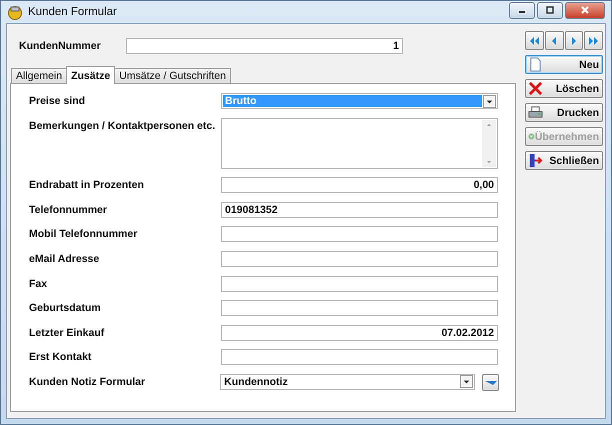 Image resolution: width=612 pixels, height=425 pixels. Describe the element at coordinates (359, 185) in the screenshot. I see `input-field: 0,00` at that location.